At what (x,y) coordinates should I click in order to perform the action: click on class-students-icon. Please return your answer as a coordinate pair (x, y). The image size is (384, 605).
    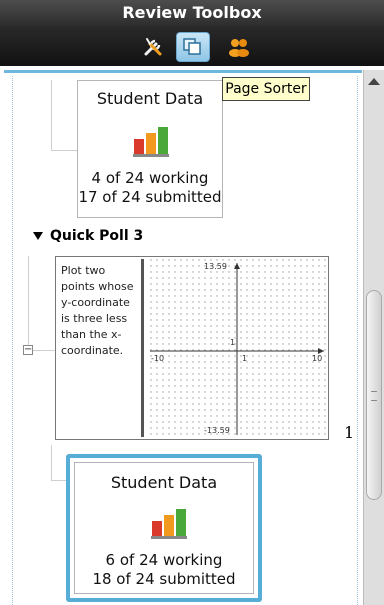
    Looking at the image, I should click on (239, 48).